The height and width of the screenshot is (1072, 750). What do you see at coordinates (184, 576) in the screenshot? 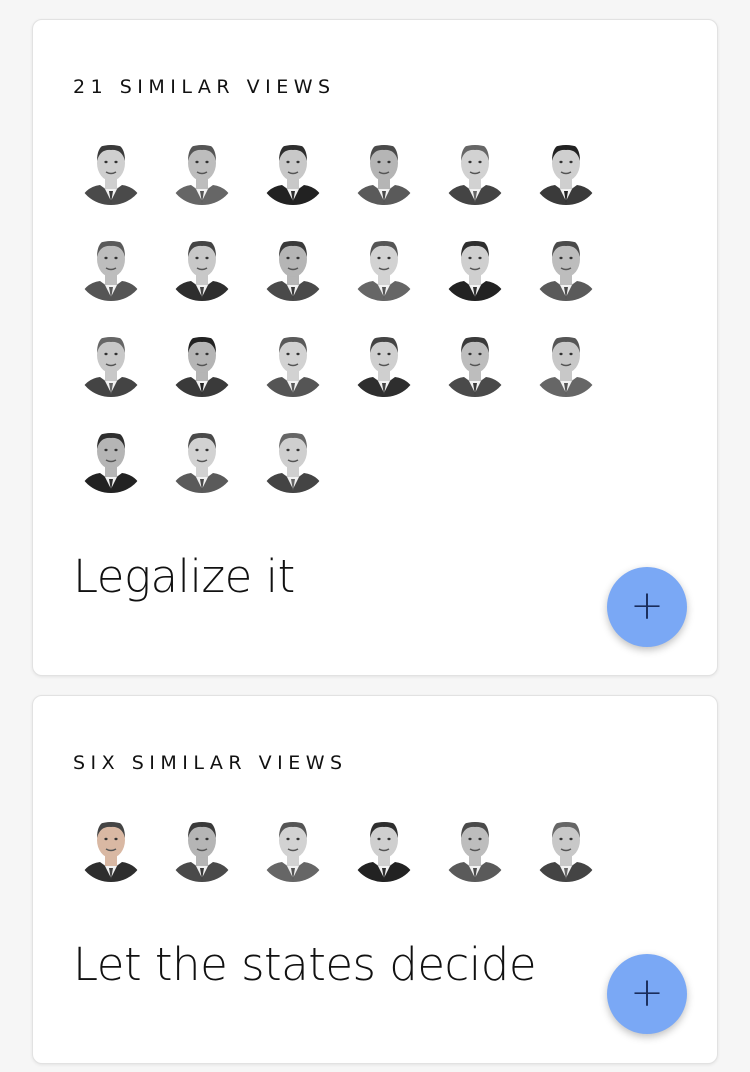
I see `view-title: Legalize it` at bounding box center [184, 576].